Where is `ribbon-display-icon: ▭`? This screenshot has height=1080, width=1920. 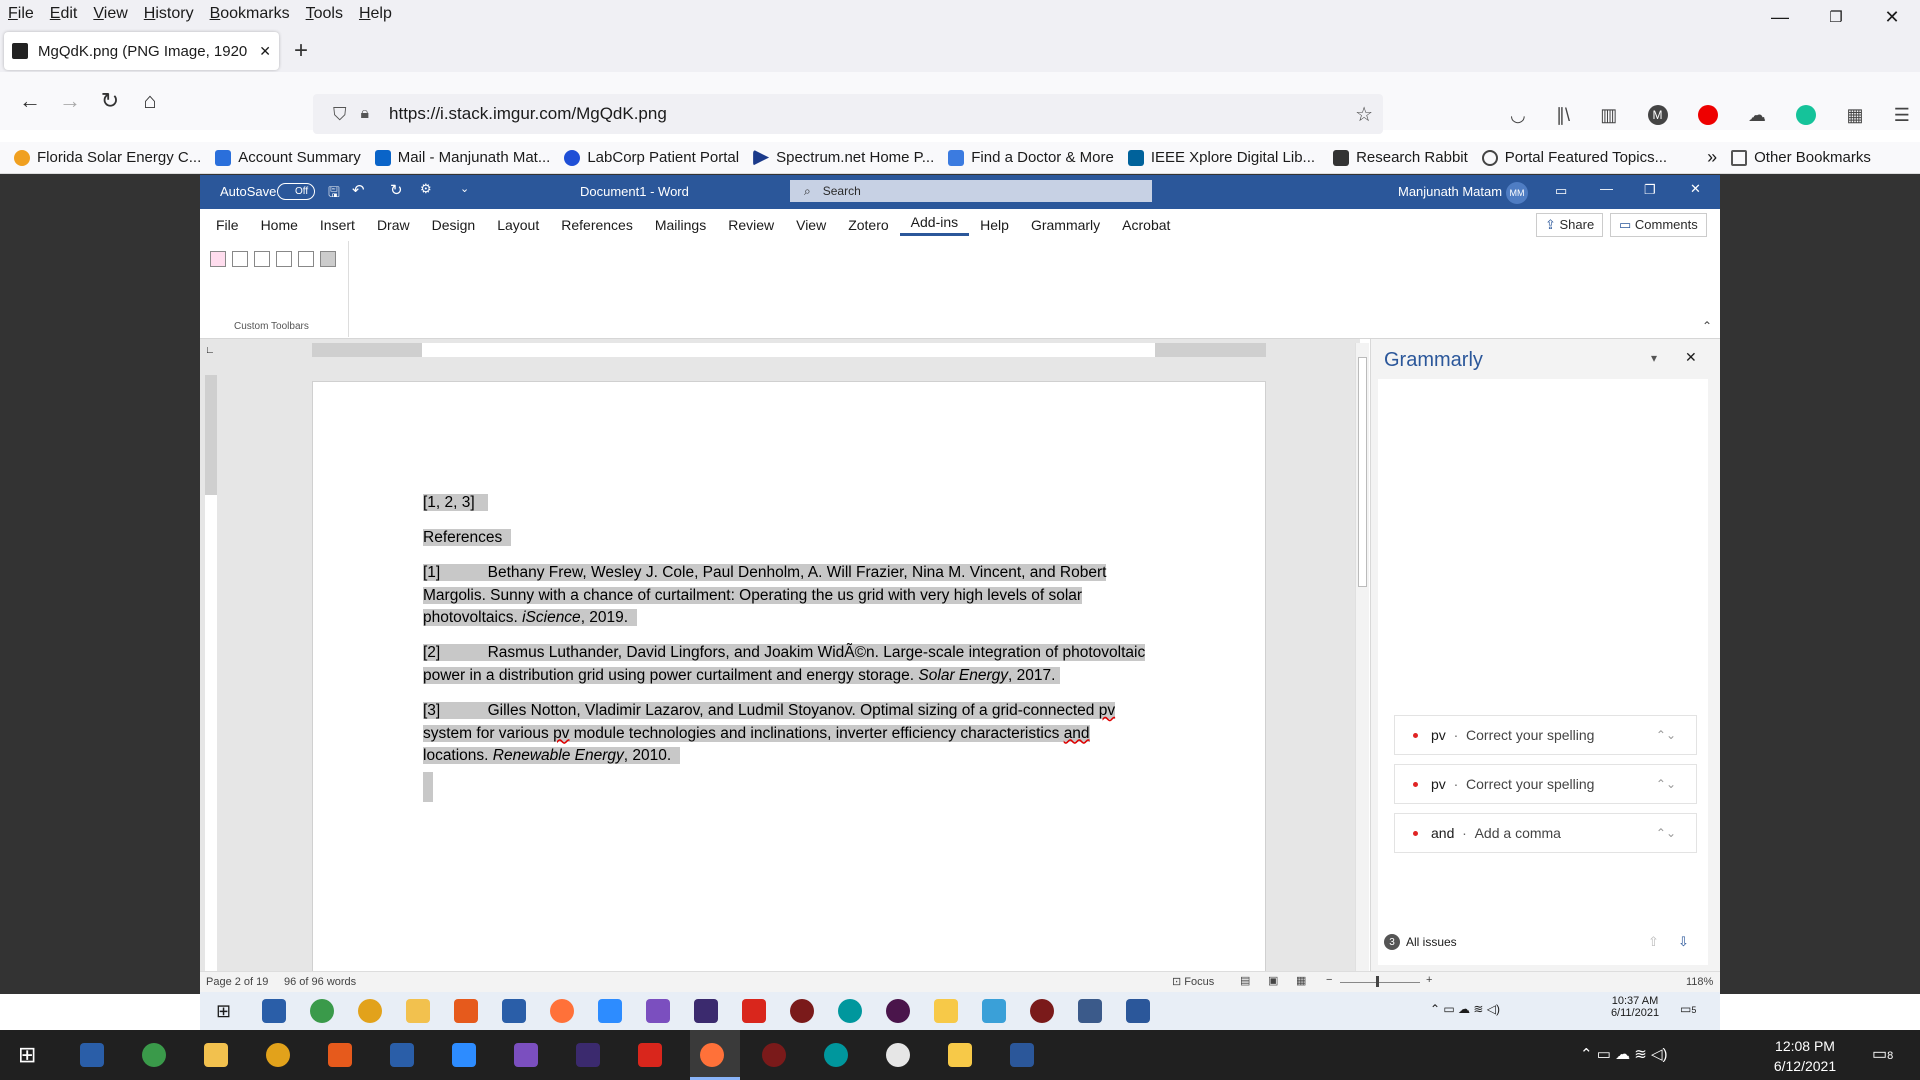
ribbon-display-icon: ▭ is located at coordinates (1561, 191).